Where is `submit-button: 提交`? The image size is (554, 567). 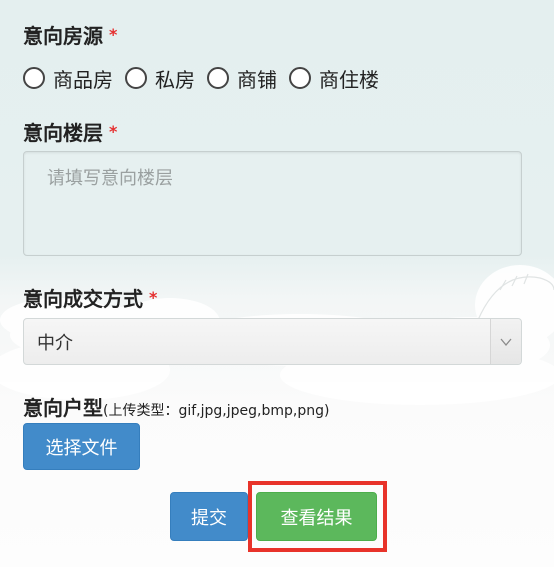 submit-button: 提交 is located at coordinates (209, 516).